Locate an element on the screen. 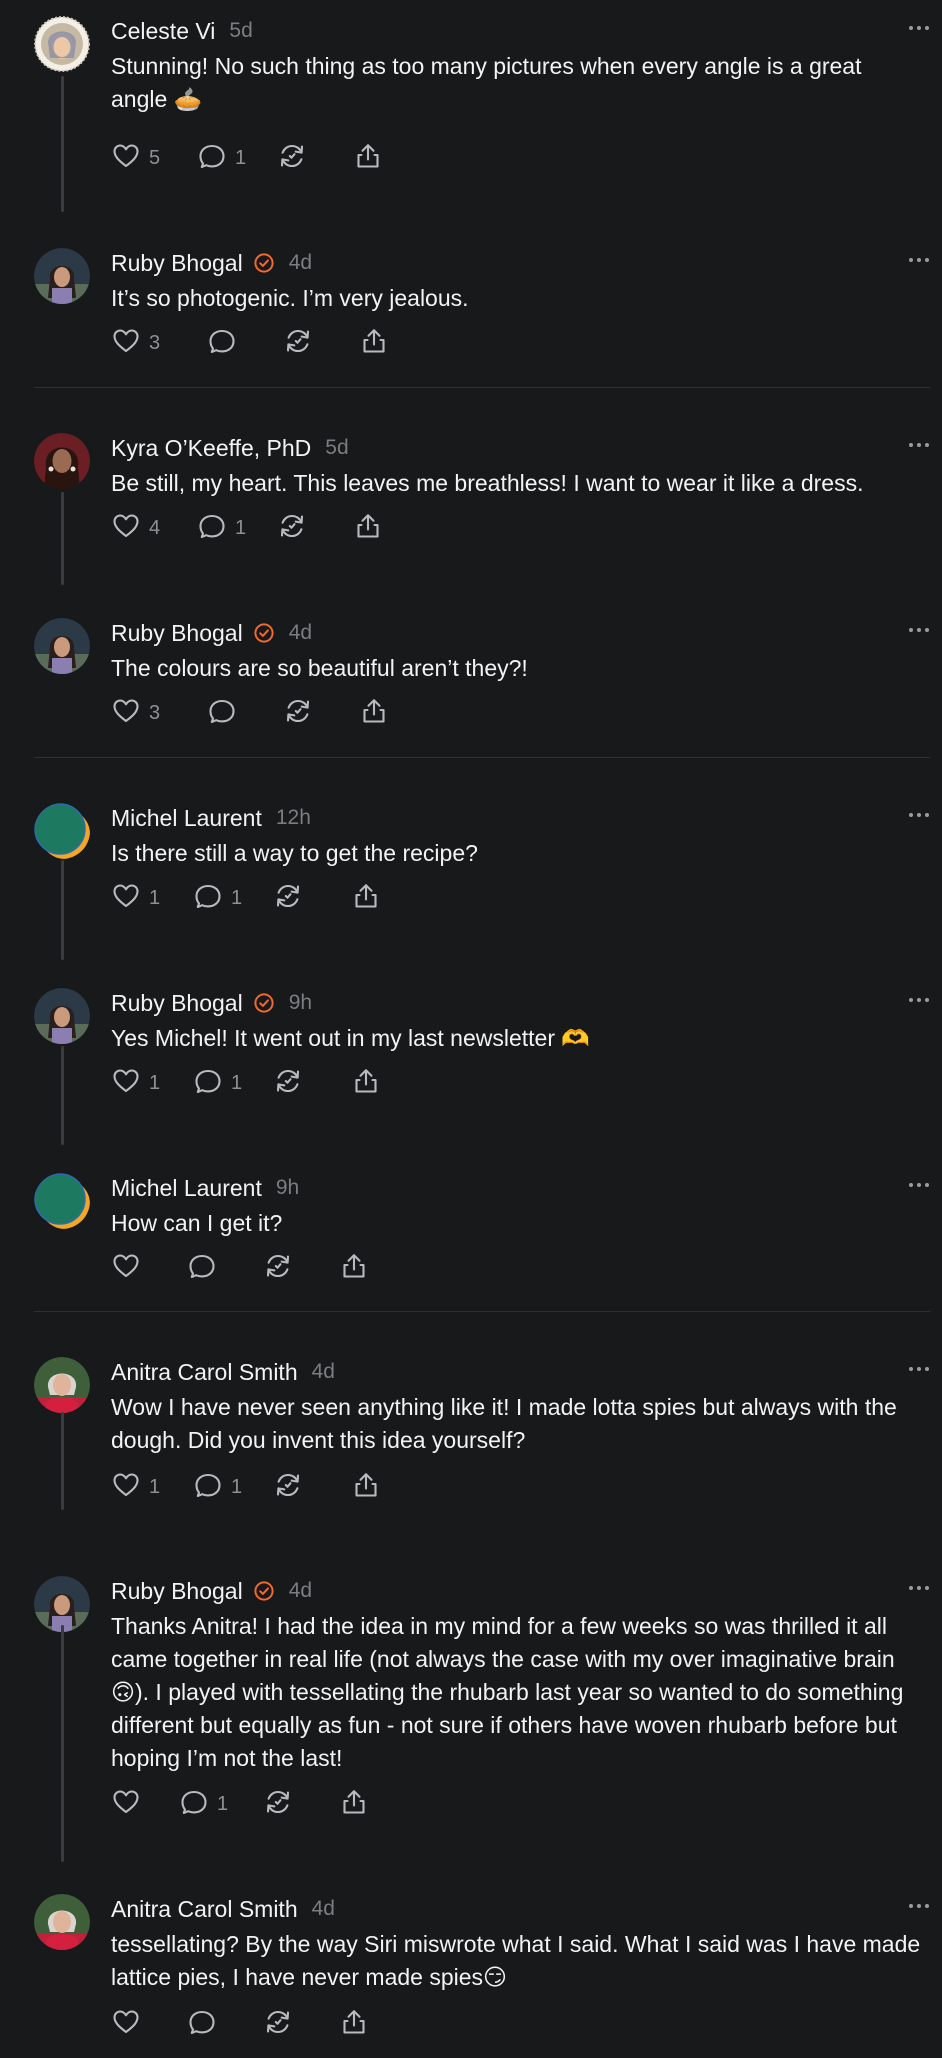 This screenshot has width=942, height=2058. like-button: 5 is located at coordinates (135, 158).